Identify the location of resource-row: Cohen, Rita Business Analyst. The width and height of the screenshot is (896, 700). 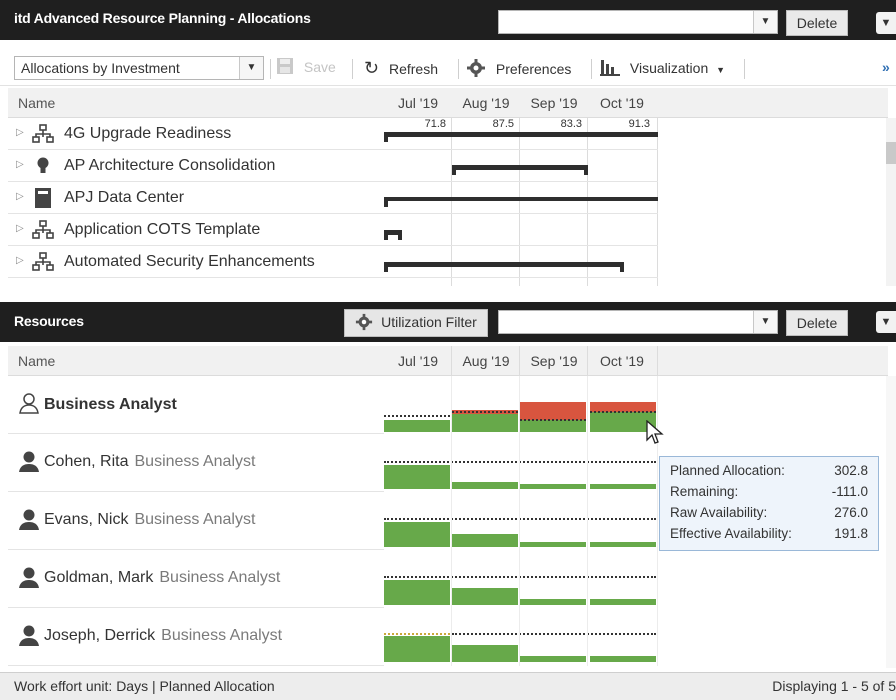
(196, 463).